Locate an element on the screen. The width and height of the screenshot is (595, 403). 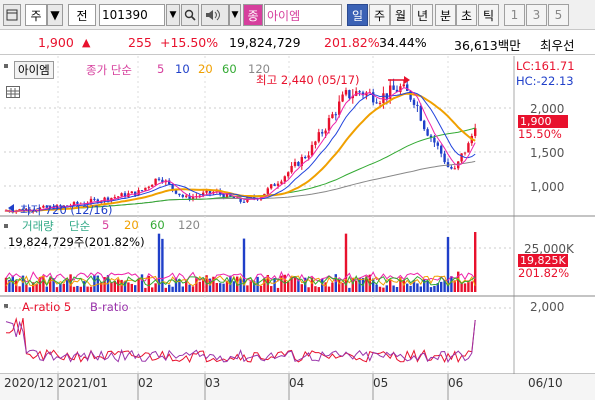
vol-ma20-label: 20 is located at coordinates (131, 225).